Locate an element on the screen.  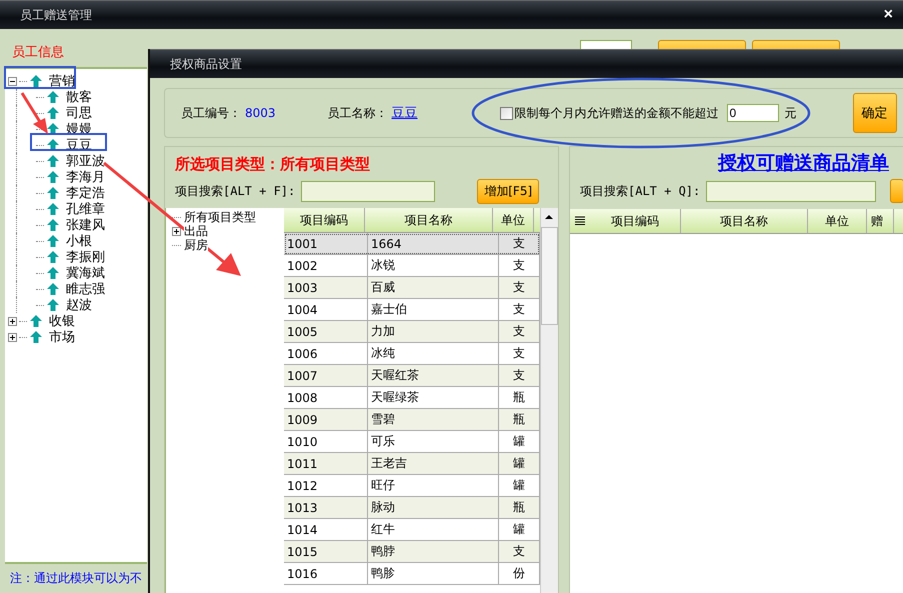
table-row: 1001 1664 支 is located at coordinates (412, 244).